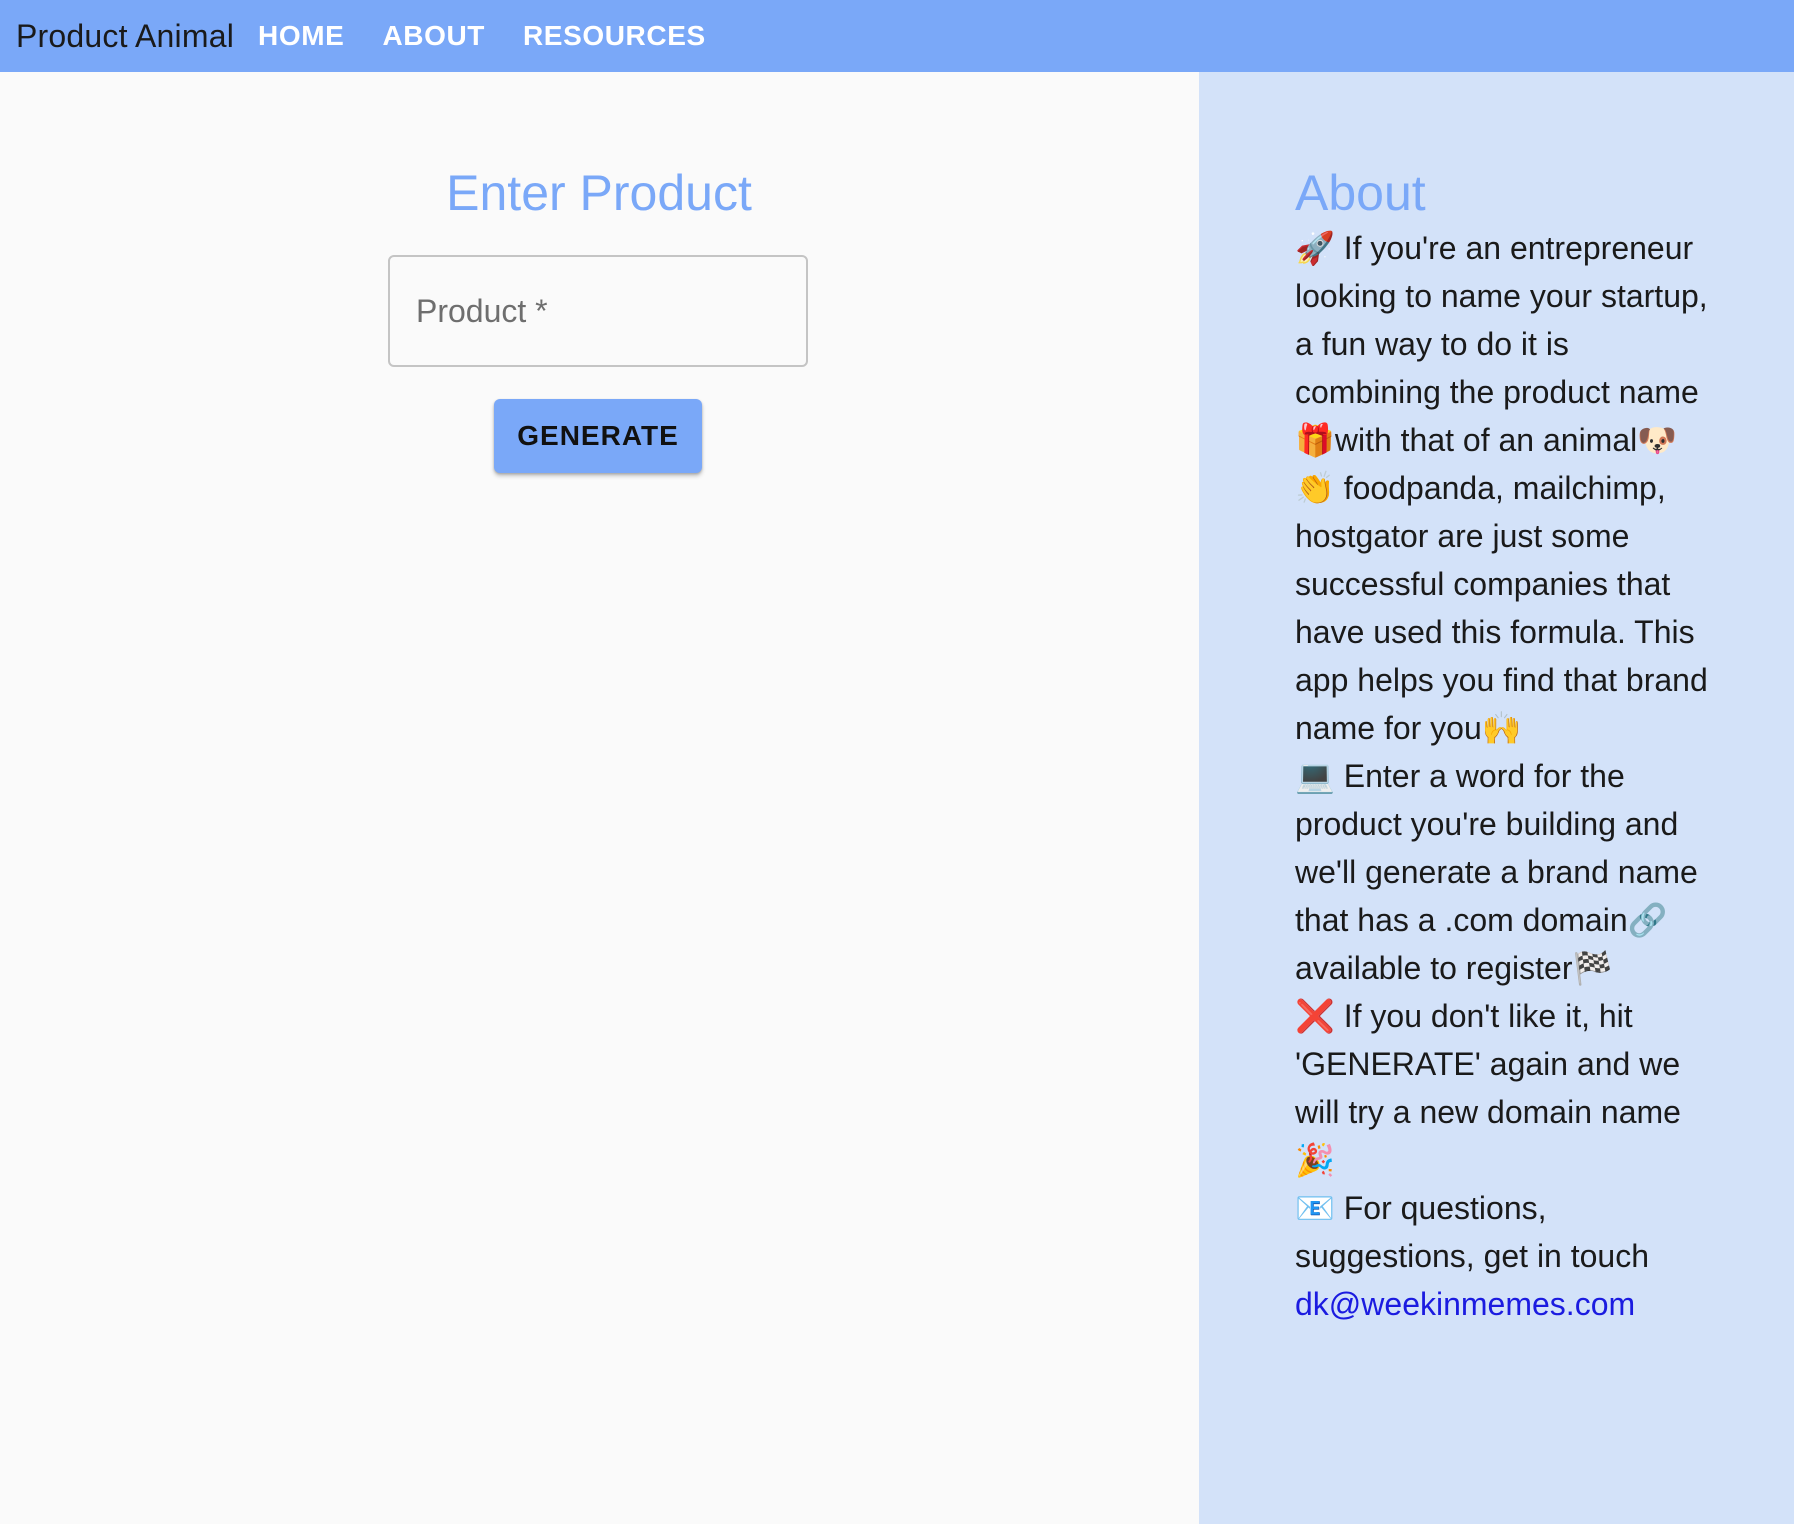 The height and width of the screenshot is (1524, 1794). What do you see at coordinates (433, 36) in the screenshot?
I see `nav-about-link: ABOUT` at bounding box center [433, 36].